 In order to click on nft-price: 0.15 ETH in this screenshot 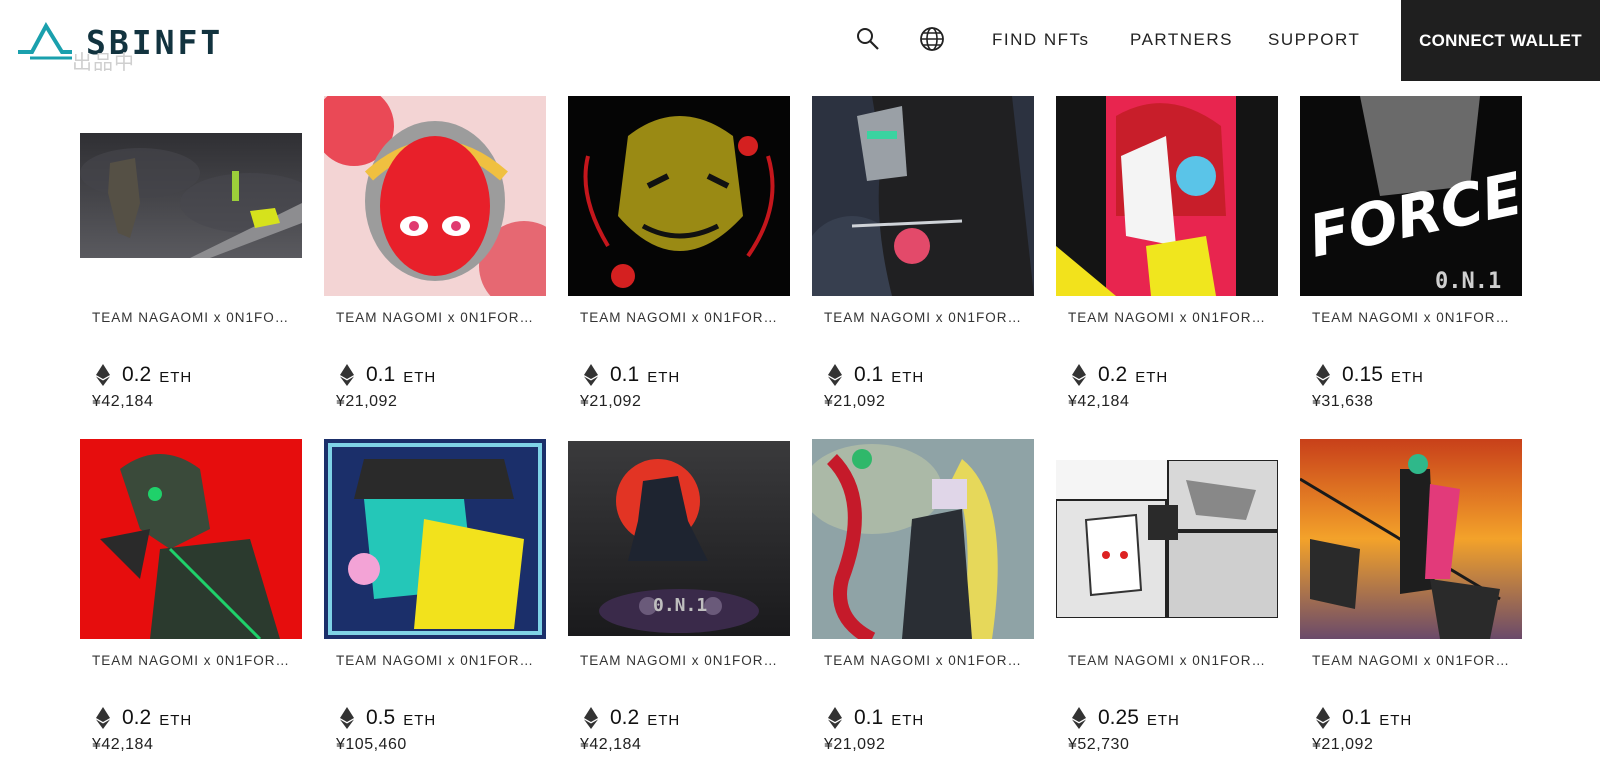, I will do `click(1370, 375)`.